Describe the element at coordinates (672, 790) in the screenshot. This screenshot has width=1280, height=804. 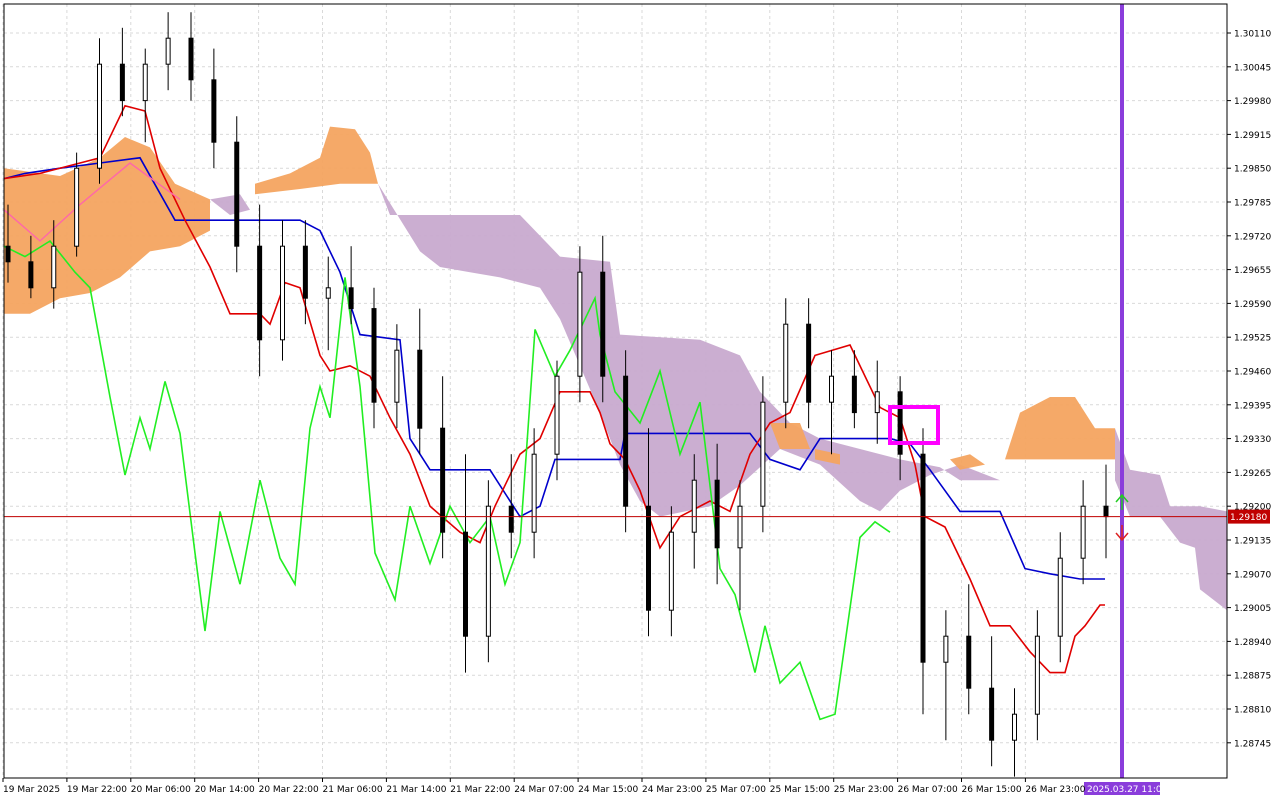
I see `x-tick-label: 24 Mar 23:00` at that location.